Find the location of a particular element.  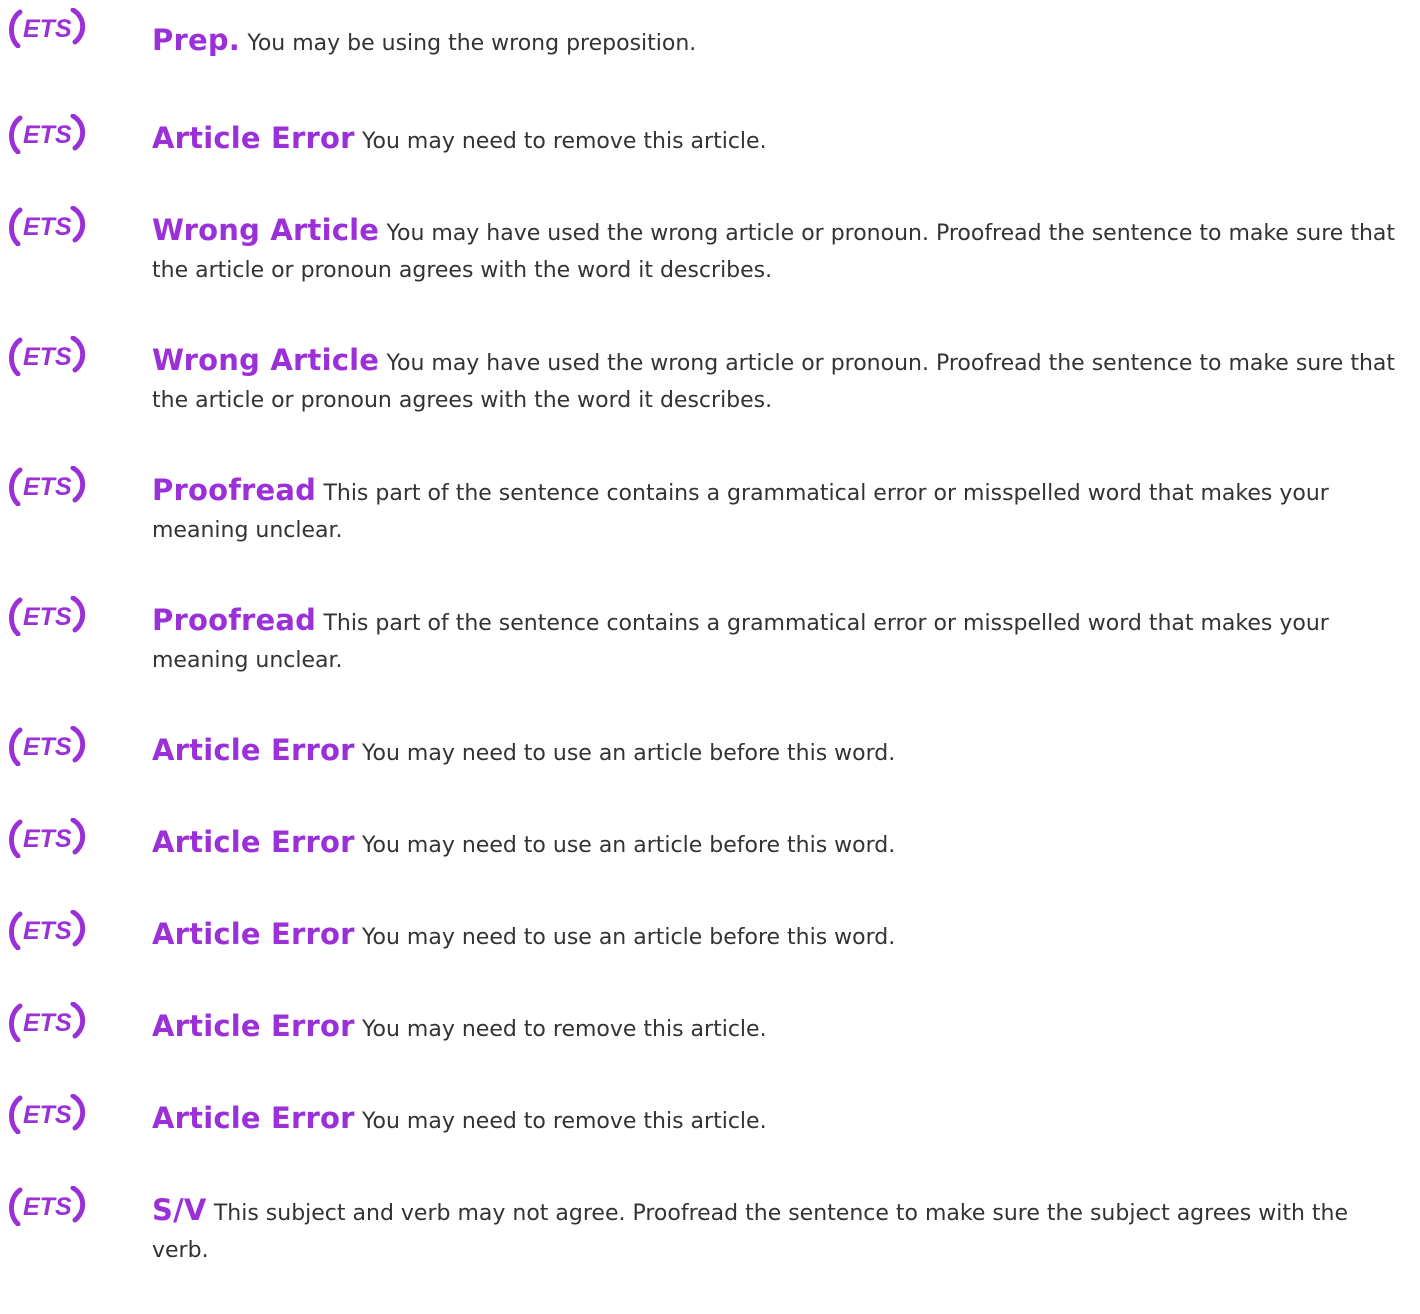

error-category: Prep. is located at coordinates (196, 40).